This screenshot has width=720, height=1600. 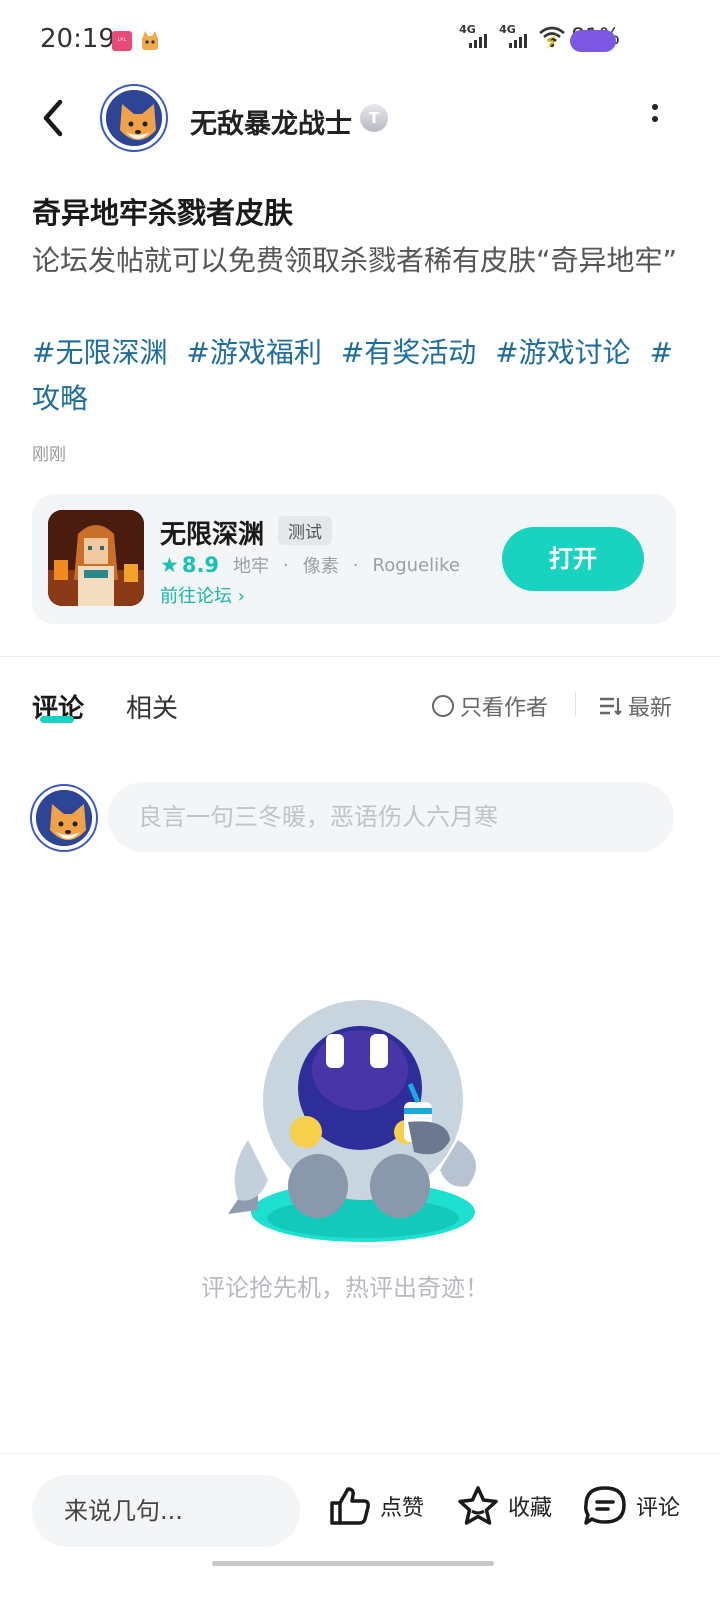 I want to click on more-options-icon, so click(x=655, y=119).